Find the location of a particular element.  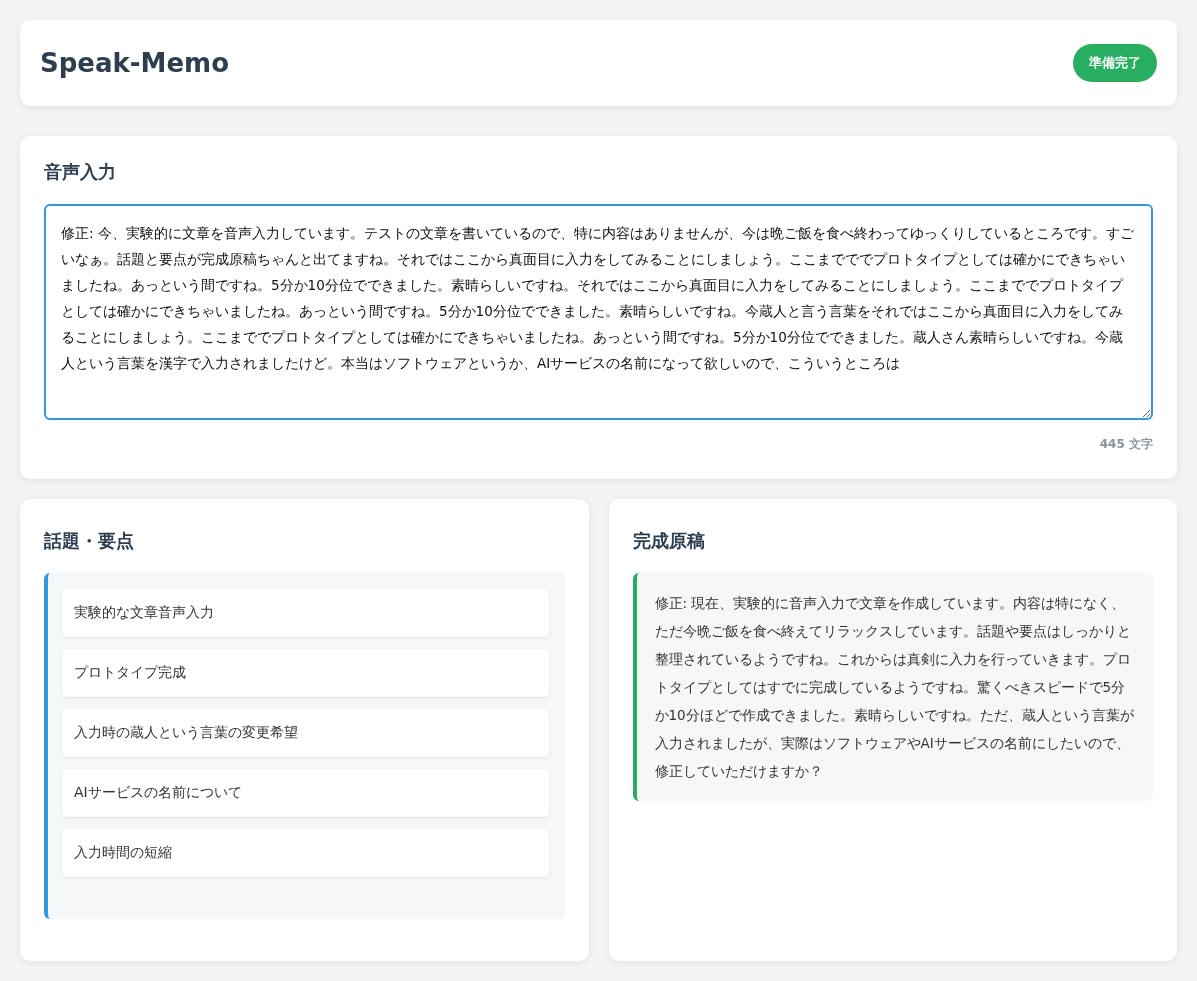

topic-item: 入力時間の短縮 is located at coordinates (305, 853).